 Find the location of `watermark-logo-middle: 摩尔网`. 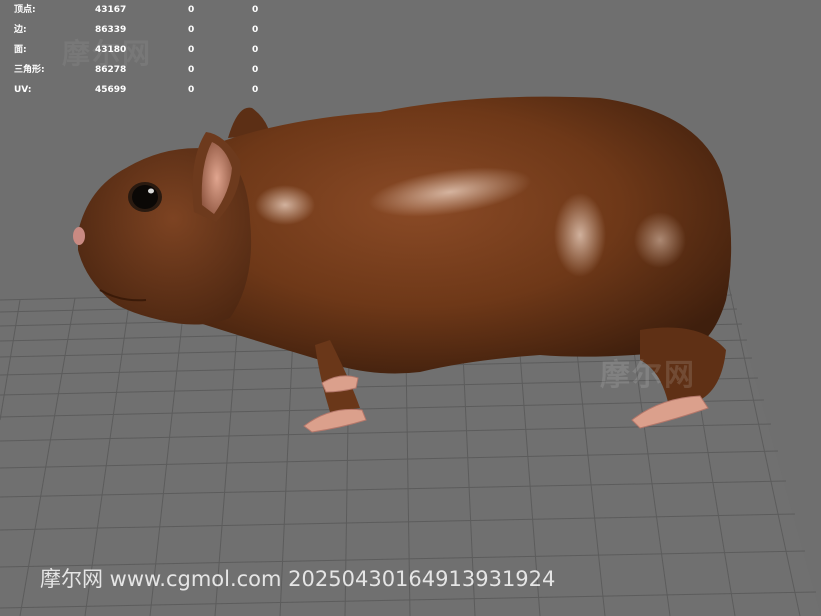

watermark-logo-middle: 摩尔网 is located at coordinates (648, 375).